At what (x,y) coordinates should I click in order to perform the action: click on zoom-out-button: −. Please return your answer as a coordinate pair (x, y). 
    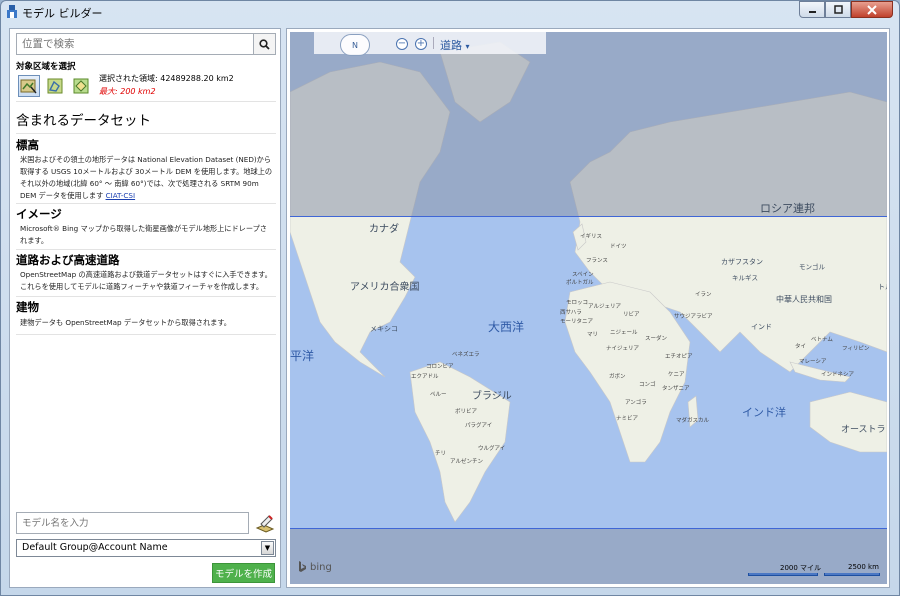
    Looking at the image, I should click on (402, 44).